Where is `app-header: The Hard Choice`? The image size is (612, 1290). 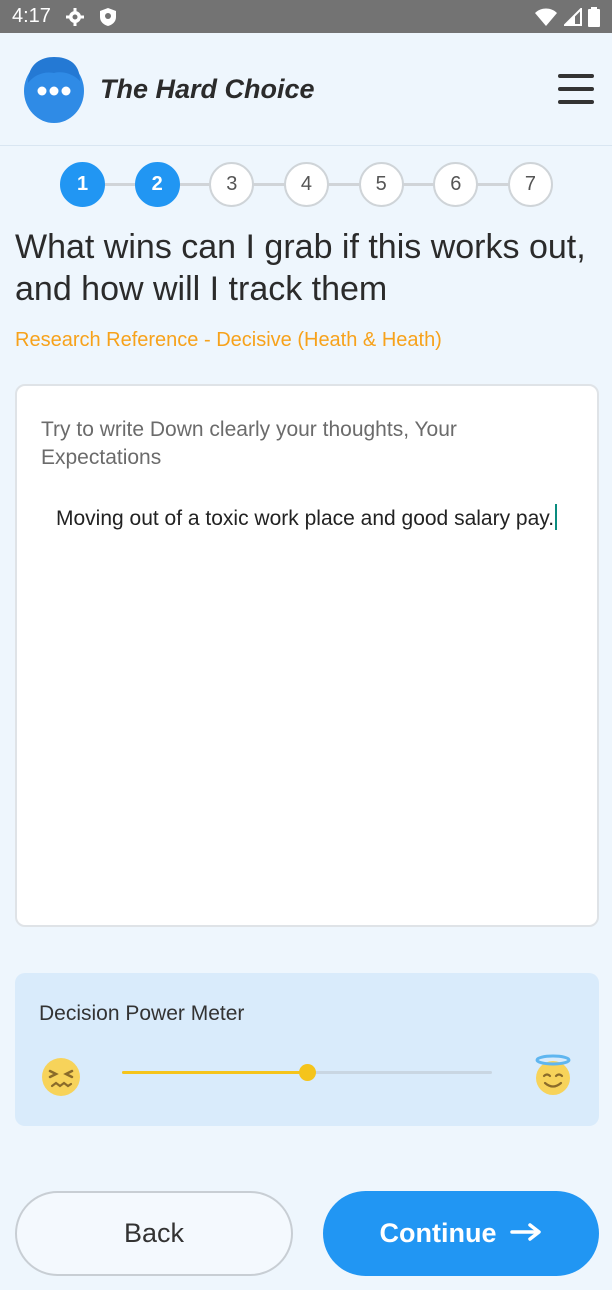 app-header: The Hard Choice is located at coordinates (306, 89).